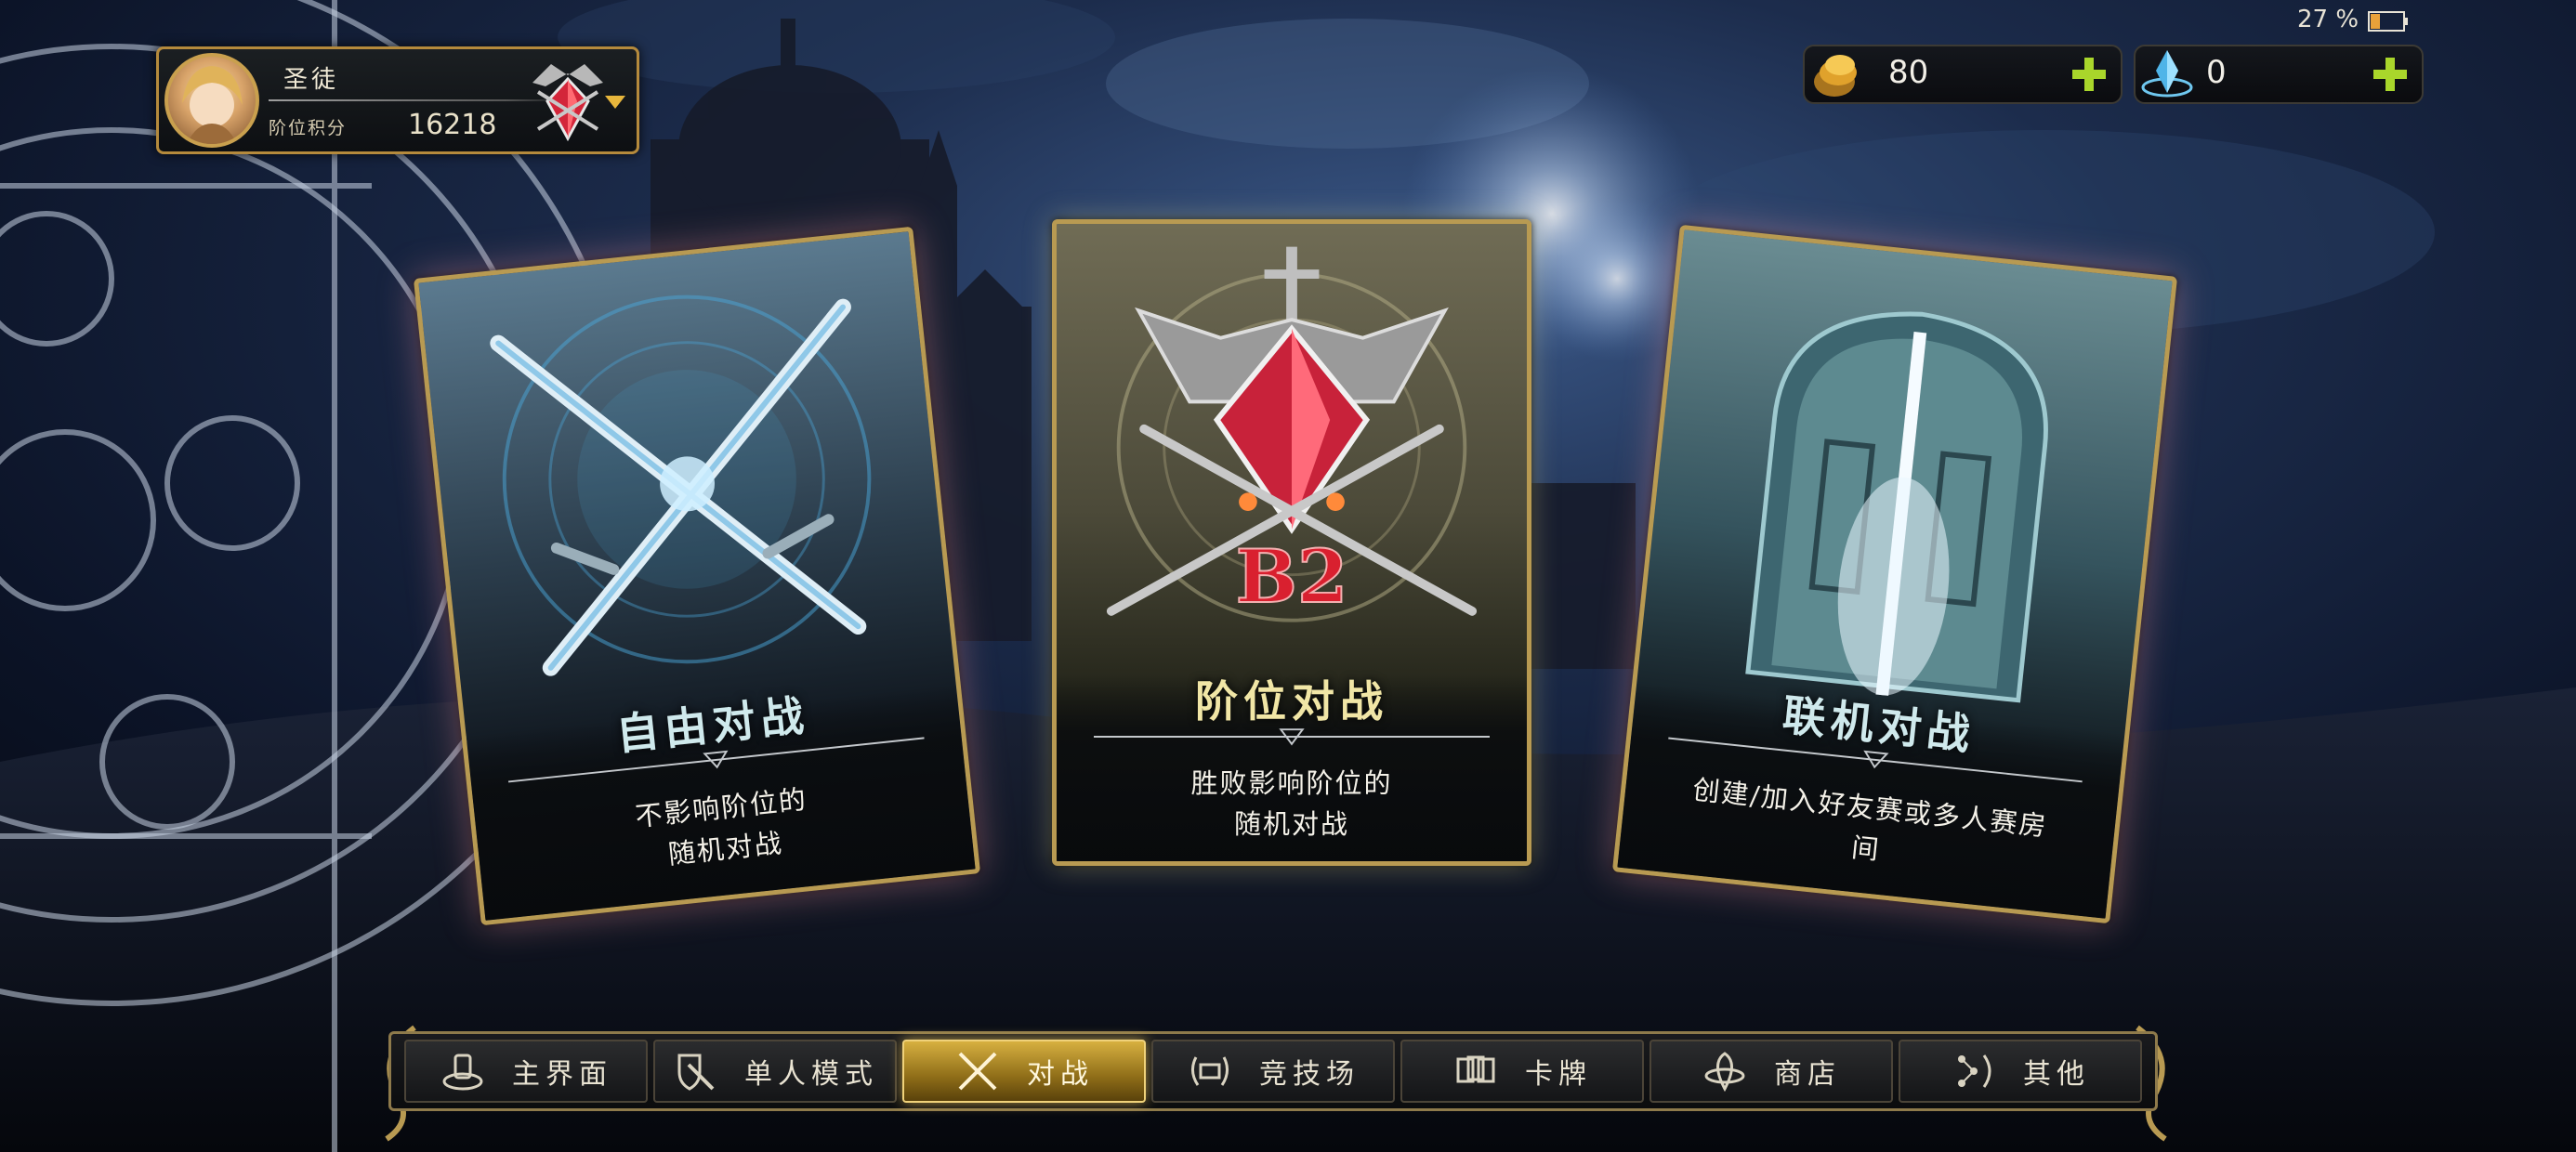 This screenshot has width=2576, height=1152. What do you see at coordinates (1291, 803) in the screenshot?
I see `card-description: 胜败影响阶位的 随机对战` at bounding box center [1291, 803].